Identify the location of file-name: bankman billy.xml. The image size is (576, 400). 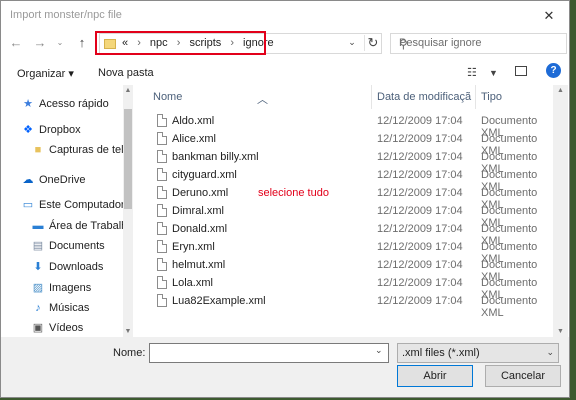
(215, 157).